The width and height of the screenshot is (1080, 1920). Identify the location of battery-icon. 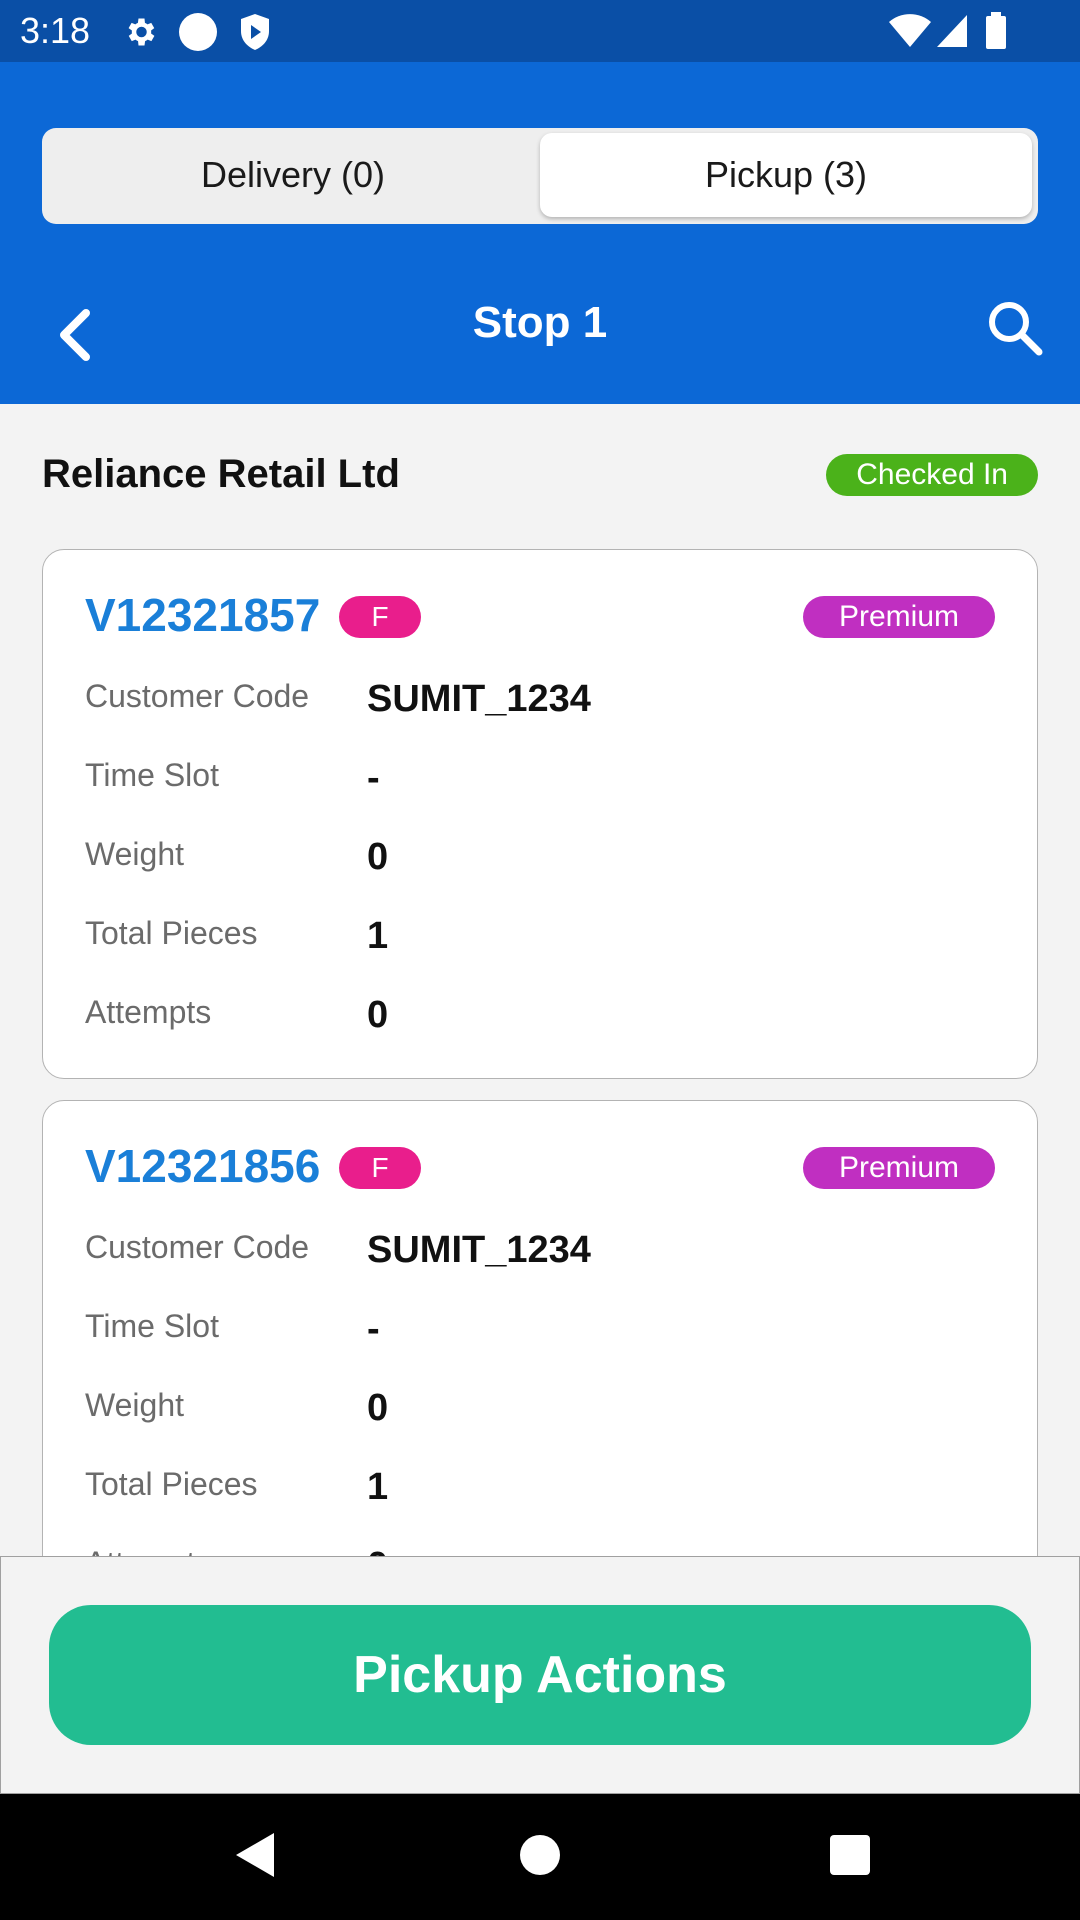
(996, 33).